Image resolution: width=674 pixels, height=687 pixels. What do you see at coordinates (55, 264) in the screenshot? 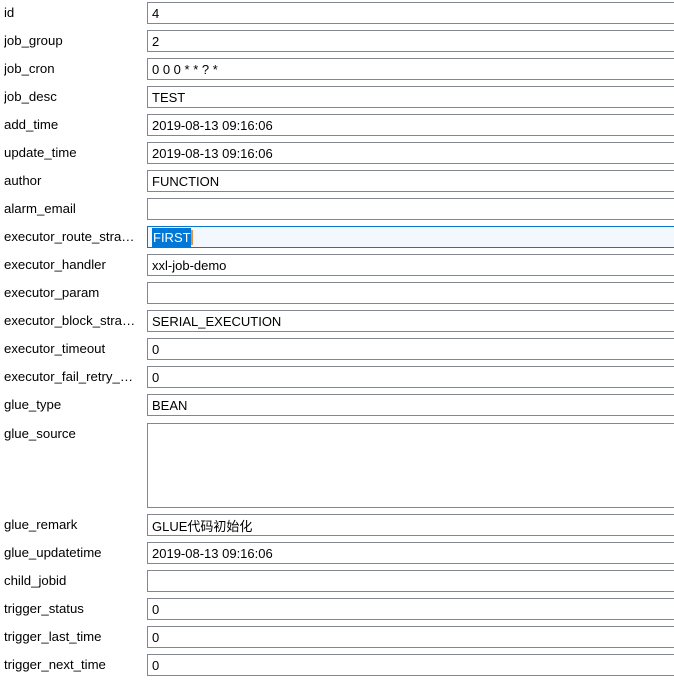
I see `field-label-executor_handler: executor_handler` at bounding box center [55, 264].